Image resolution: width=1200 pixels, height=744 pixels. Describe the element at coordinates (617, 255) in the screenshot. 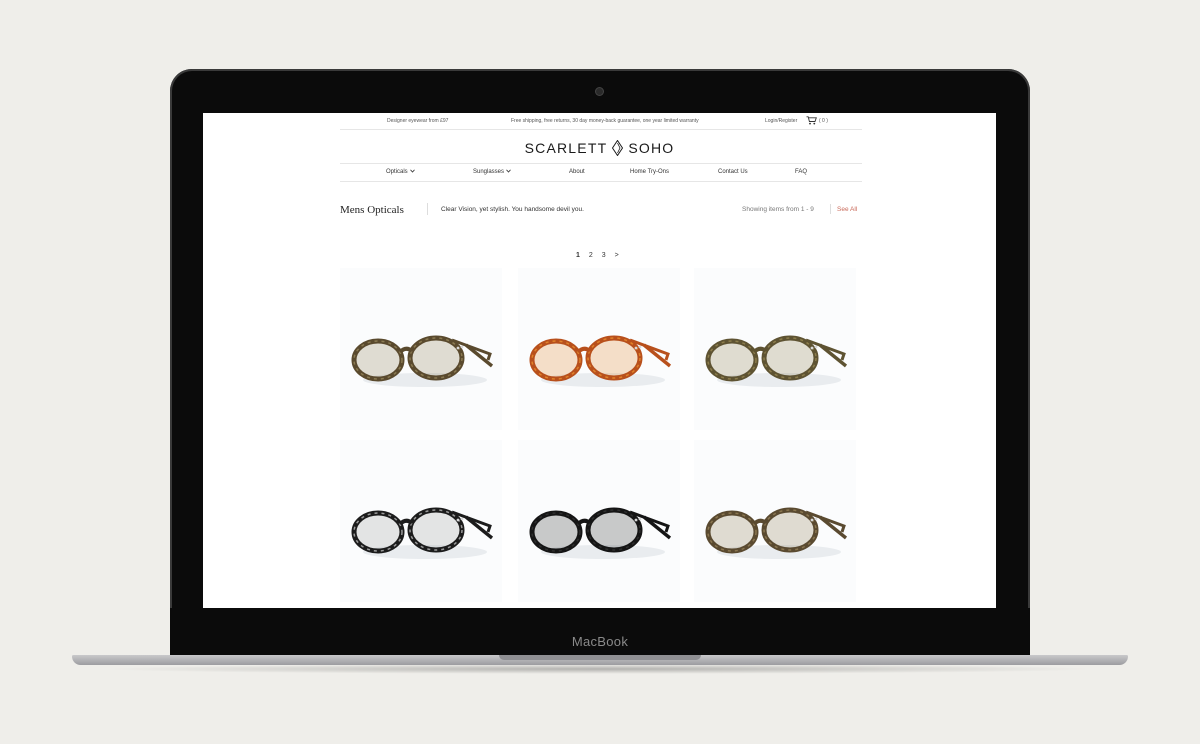

I see `next-page-link: >` at that location.